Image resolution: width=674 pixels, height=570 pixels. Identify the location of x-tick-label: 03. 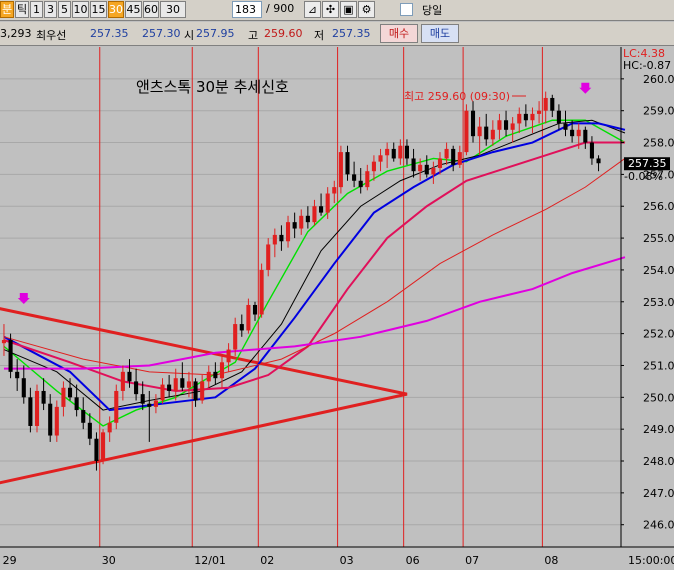
(347, 560).